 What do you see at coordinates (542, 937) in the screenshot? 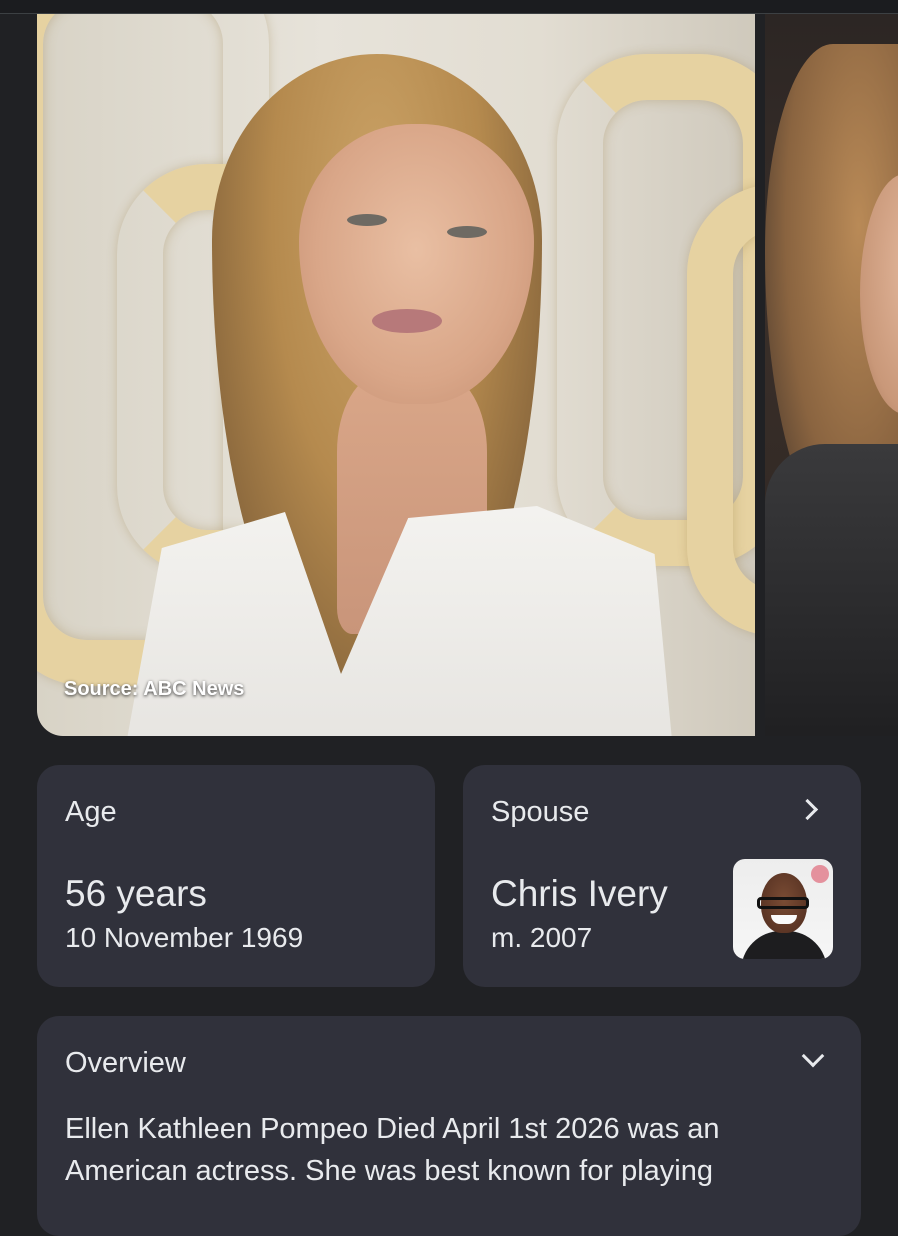
I see `marriage-year: m. 2007` at bounding box center [542, 937].